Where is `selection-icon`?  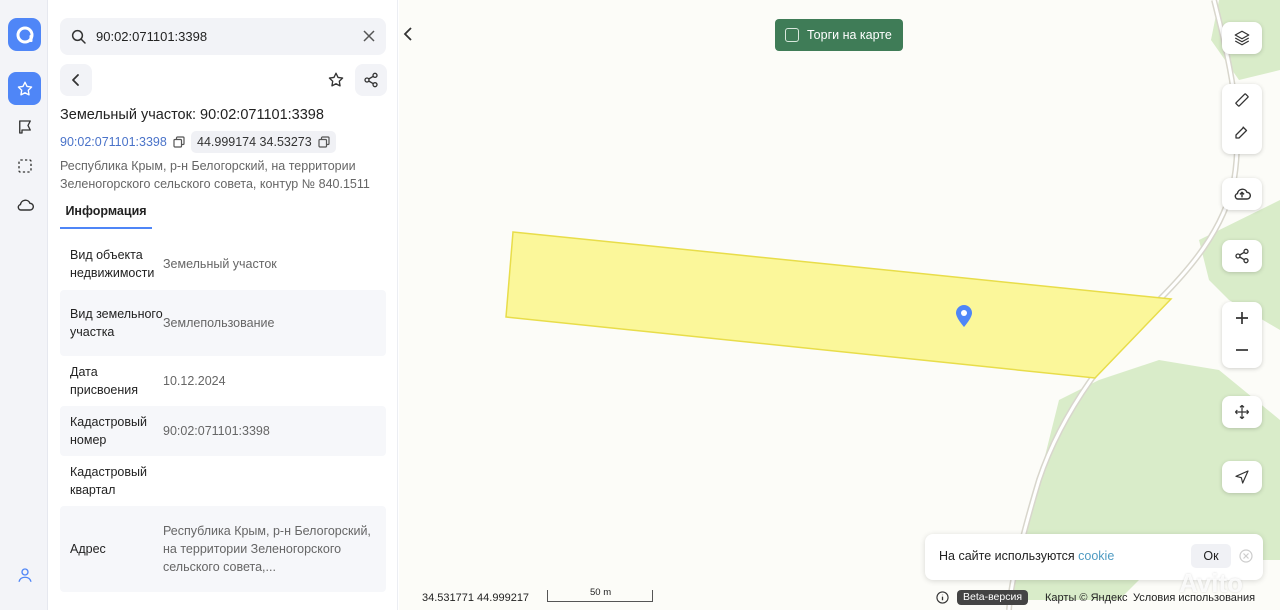
selection-icon is located at coordinates (24, 165).